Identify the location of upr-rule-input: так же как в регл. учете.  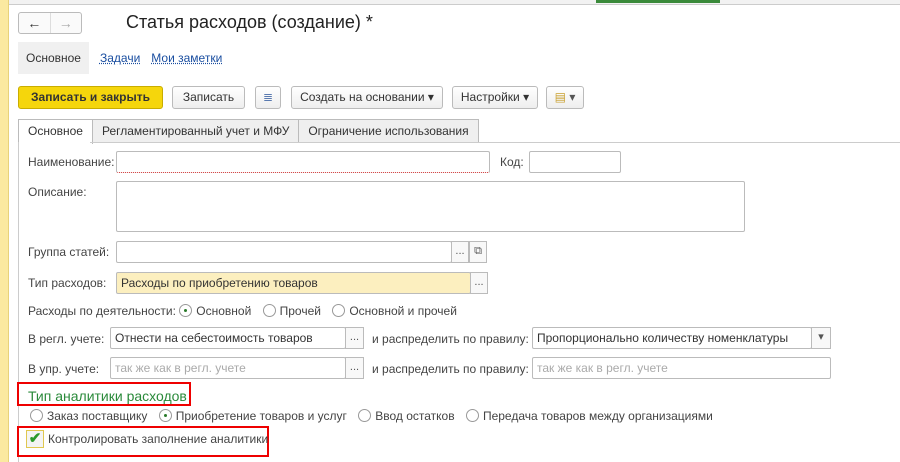
(681, 368).